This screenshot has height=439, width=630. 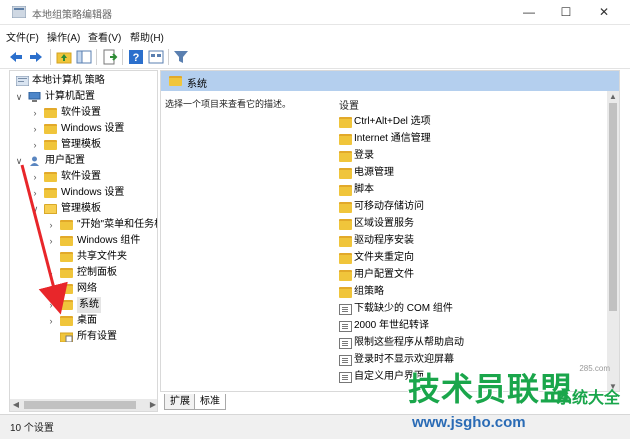 I want to click on column-header-setting: 设置, so click(x=349, y=104).